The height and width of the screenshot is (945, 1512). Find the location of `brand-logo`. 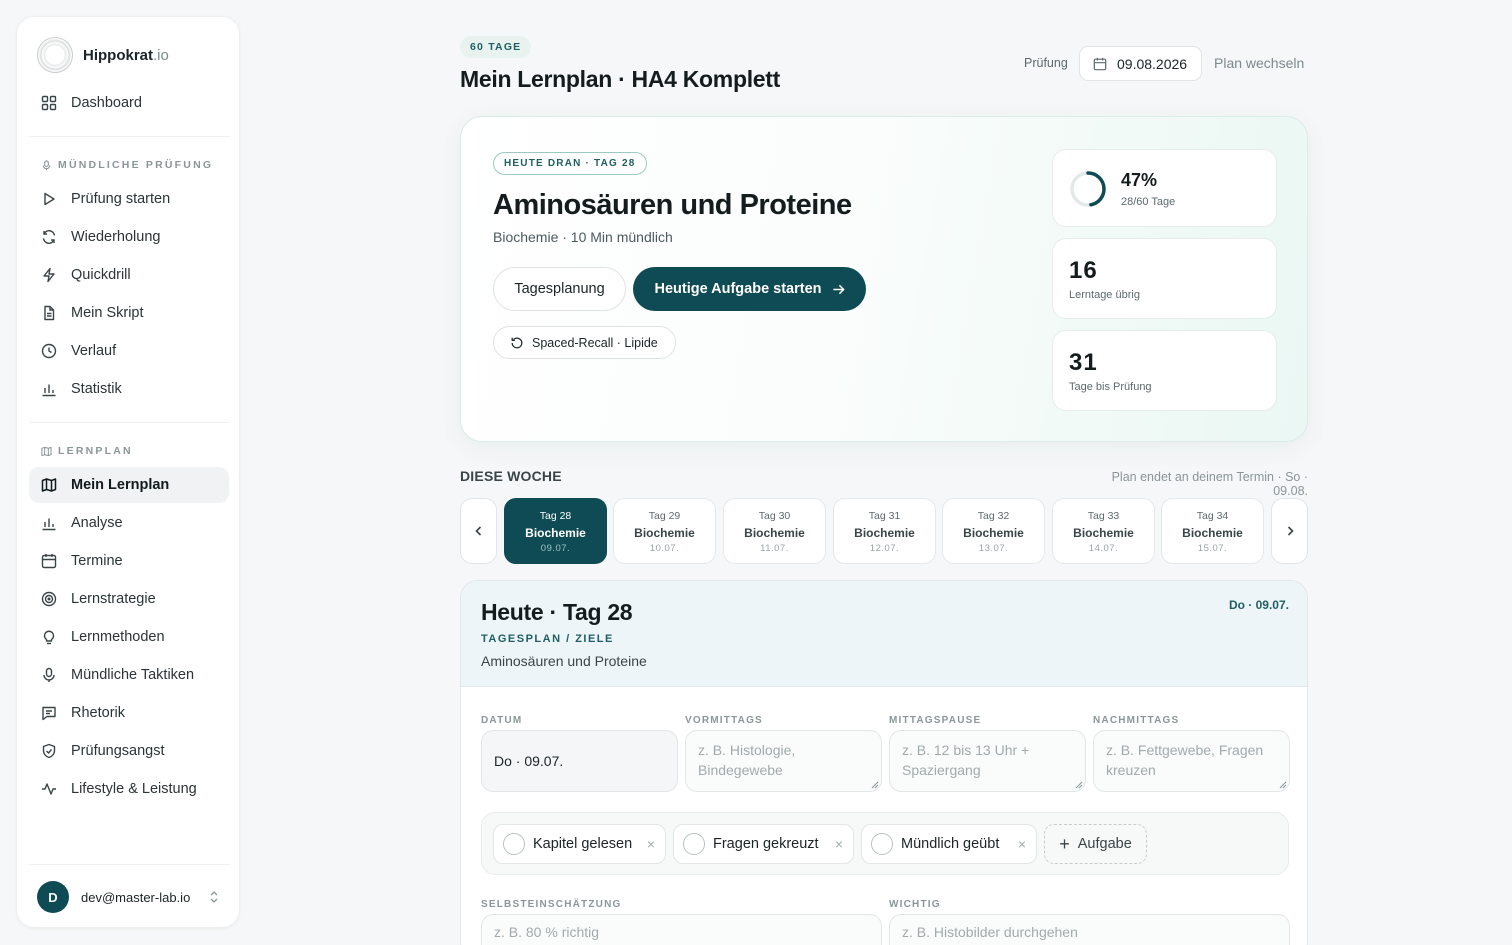

brand-logo is located at coordinates (55, 55).